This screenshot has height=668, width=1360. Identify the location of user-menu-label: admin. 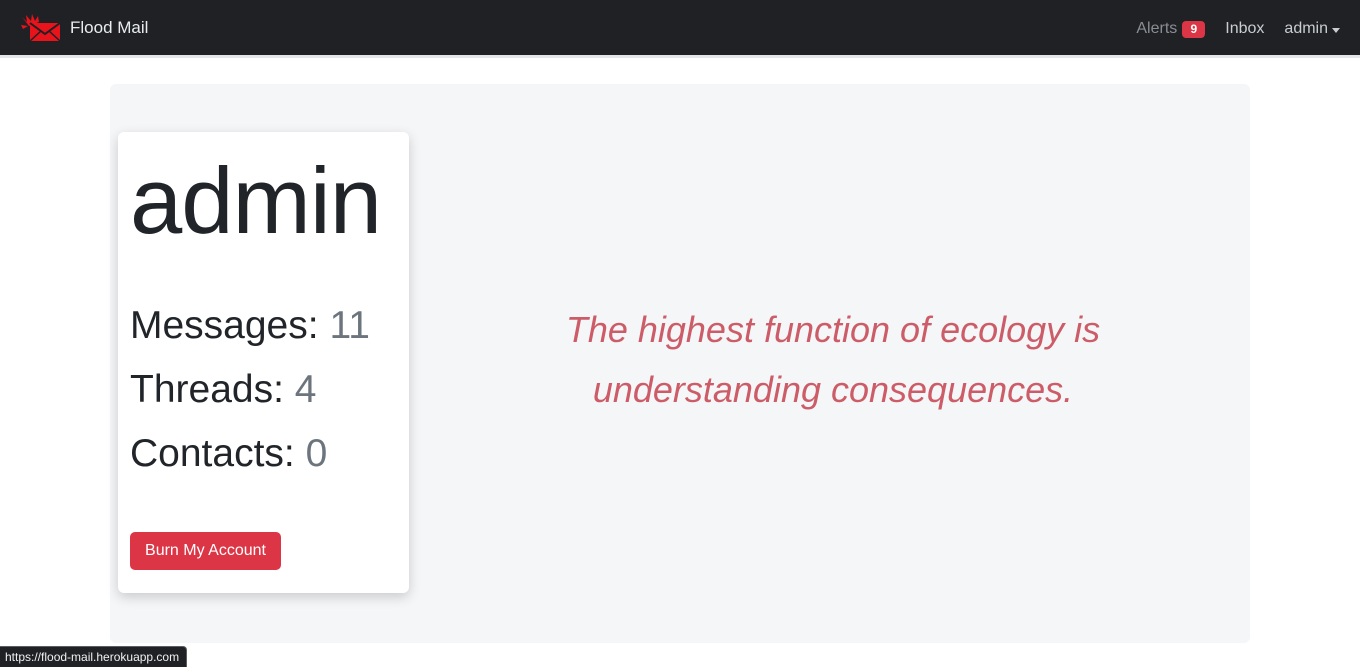
(1306, 28).